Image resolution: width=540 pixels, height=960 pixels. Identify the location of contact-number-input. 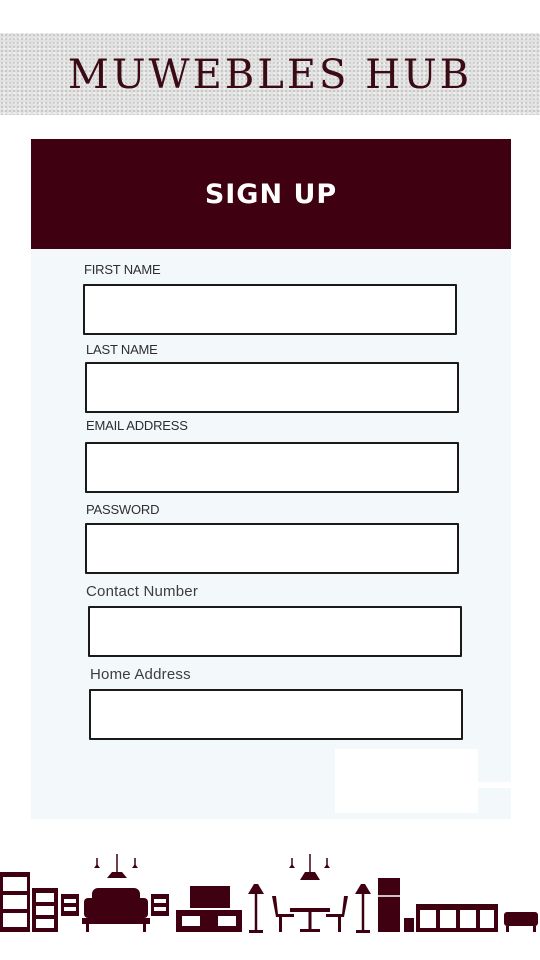
(275, 631).